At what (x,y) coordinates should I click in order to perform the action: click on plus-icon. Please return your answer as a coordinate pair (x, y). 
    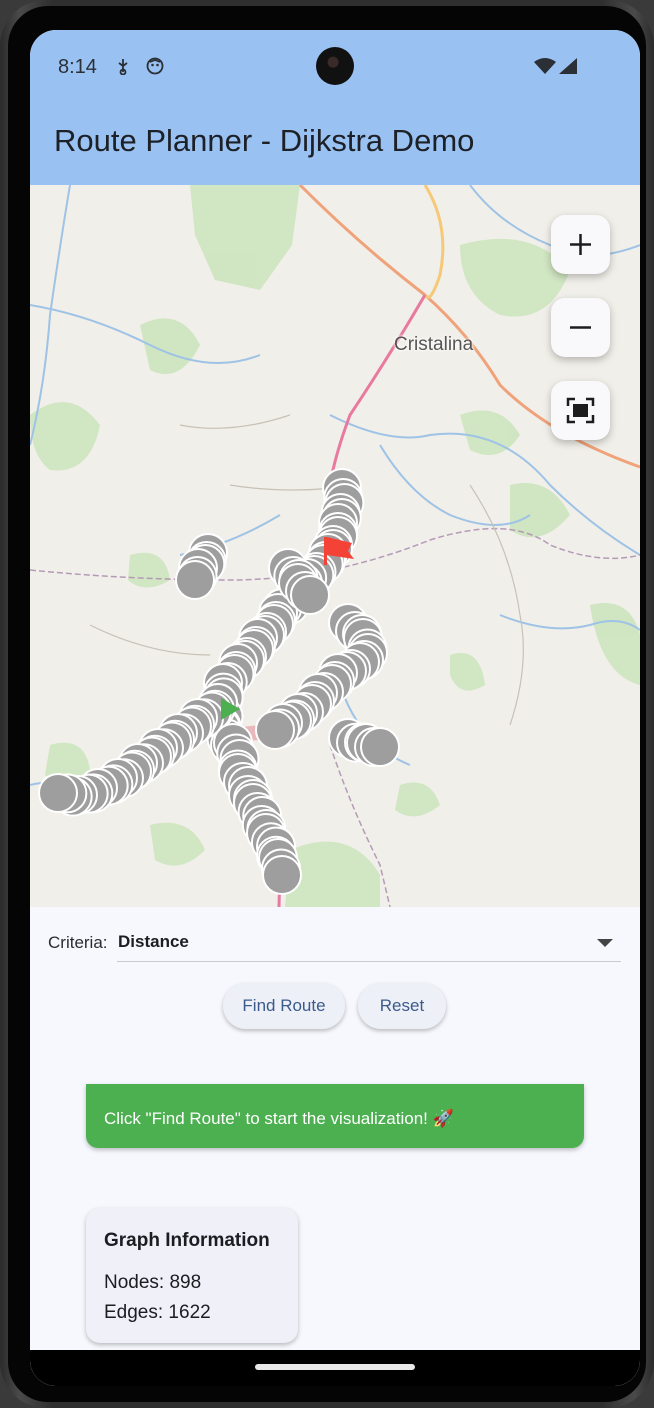
    Looking at the image, I should click on (580, 244).